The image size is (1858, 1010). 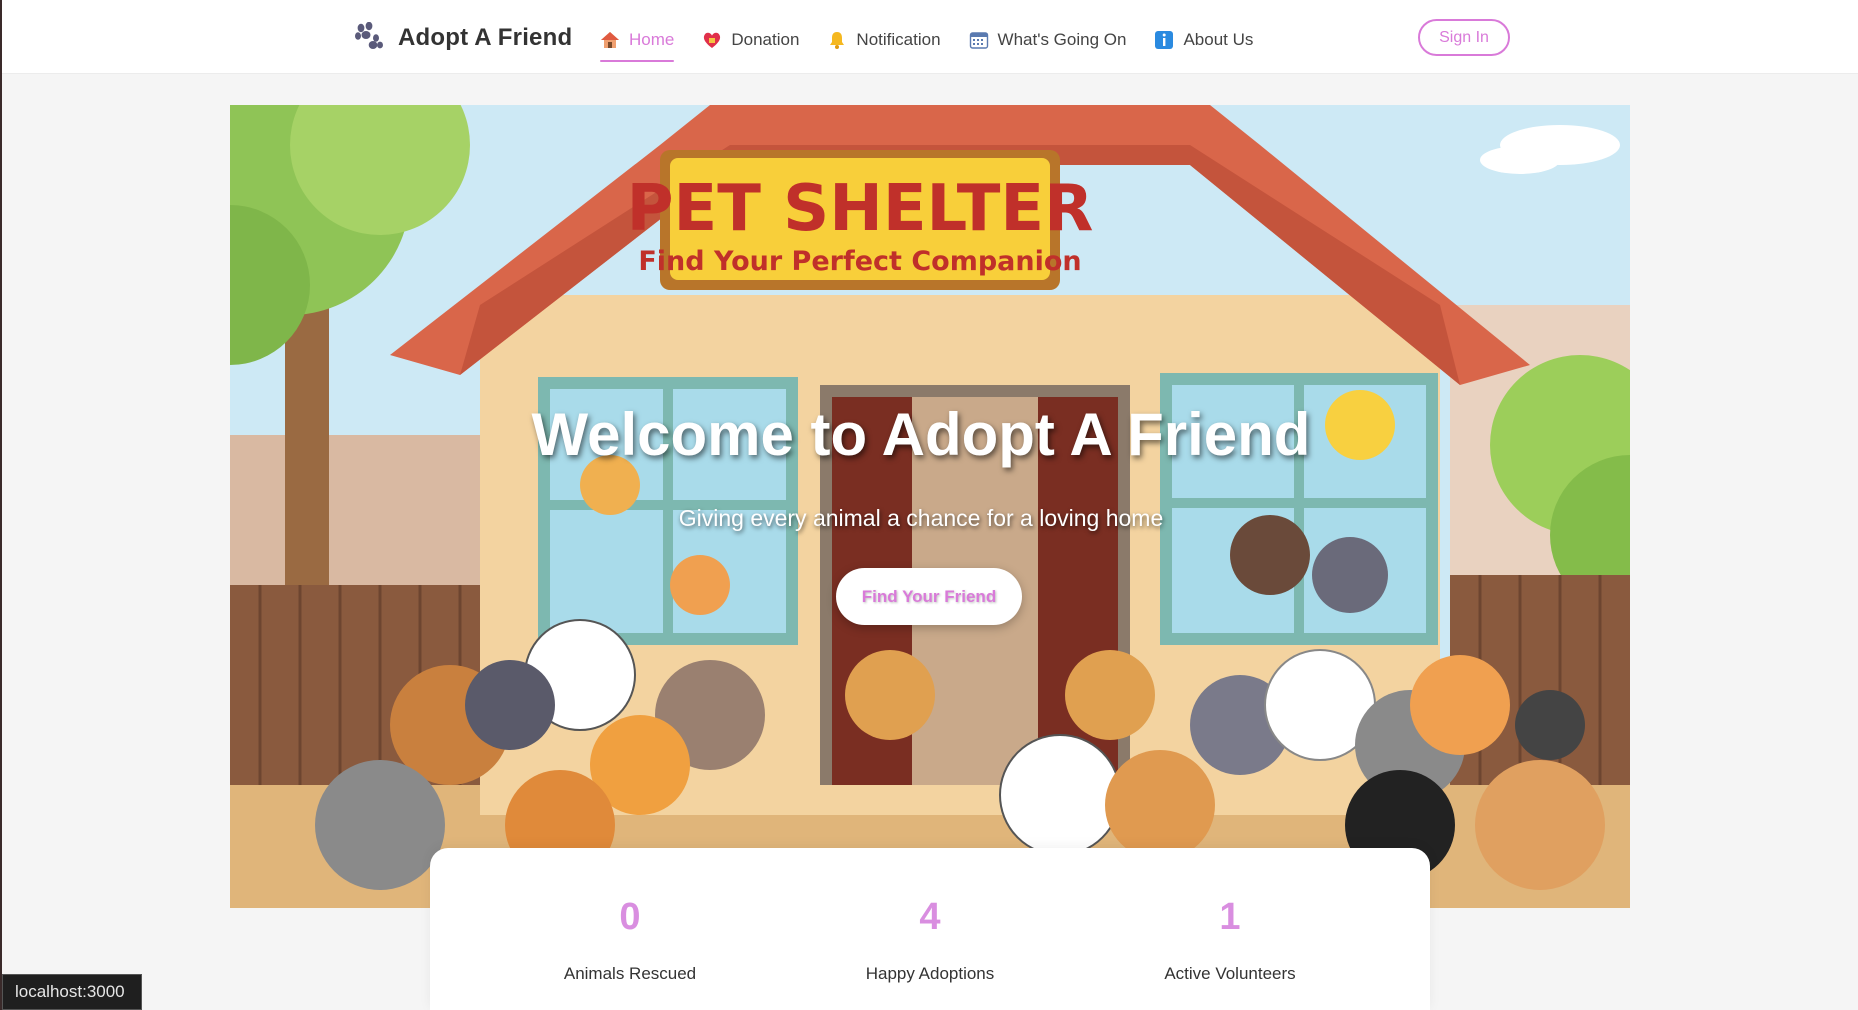 What do you see at coordinates (979, 40) in the screenshot?
I see `calendar-icon` at bounding box center [979, 40].